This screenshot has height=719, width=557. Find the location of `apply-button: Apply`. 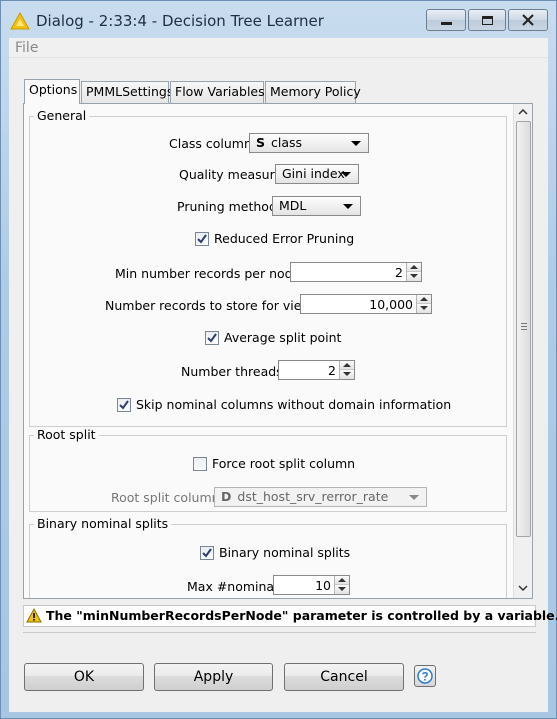

apply-button: Apply is located at coordinates (213, 677).